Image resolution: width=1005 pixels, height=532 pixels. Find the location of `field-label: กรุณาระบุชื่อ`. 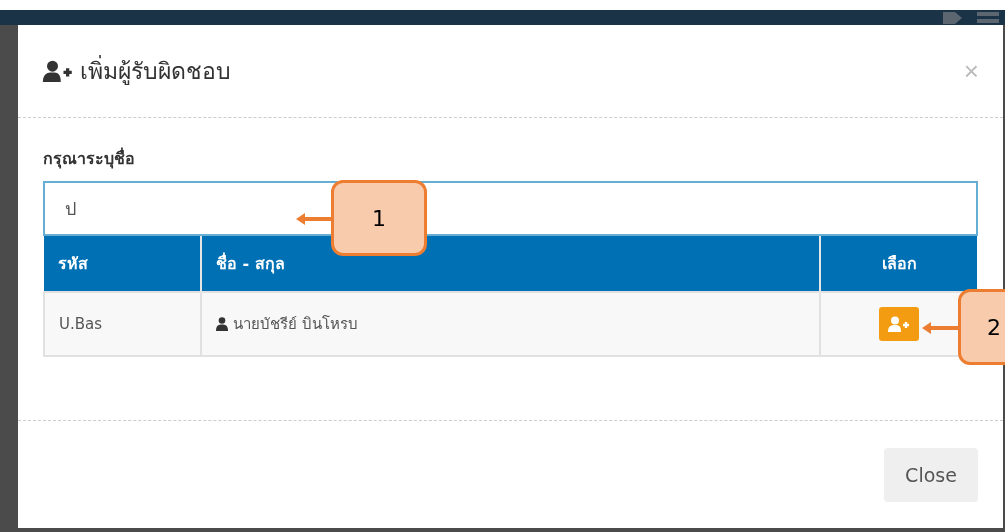

field-label: กรุณาระบุชื่อ is located at coordinates (89, 158).